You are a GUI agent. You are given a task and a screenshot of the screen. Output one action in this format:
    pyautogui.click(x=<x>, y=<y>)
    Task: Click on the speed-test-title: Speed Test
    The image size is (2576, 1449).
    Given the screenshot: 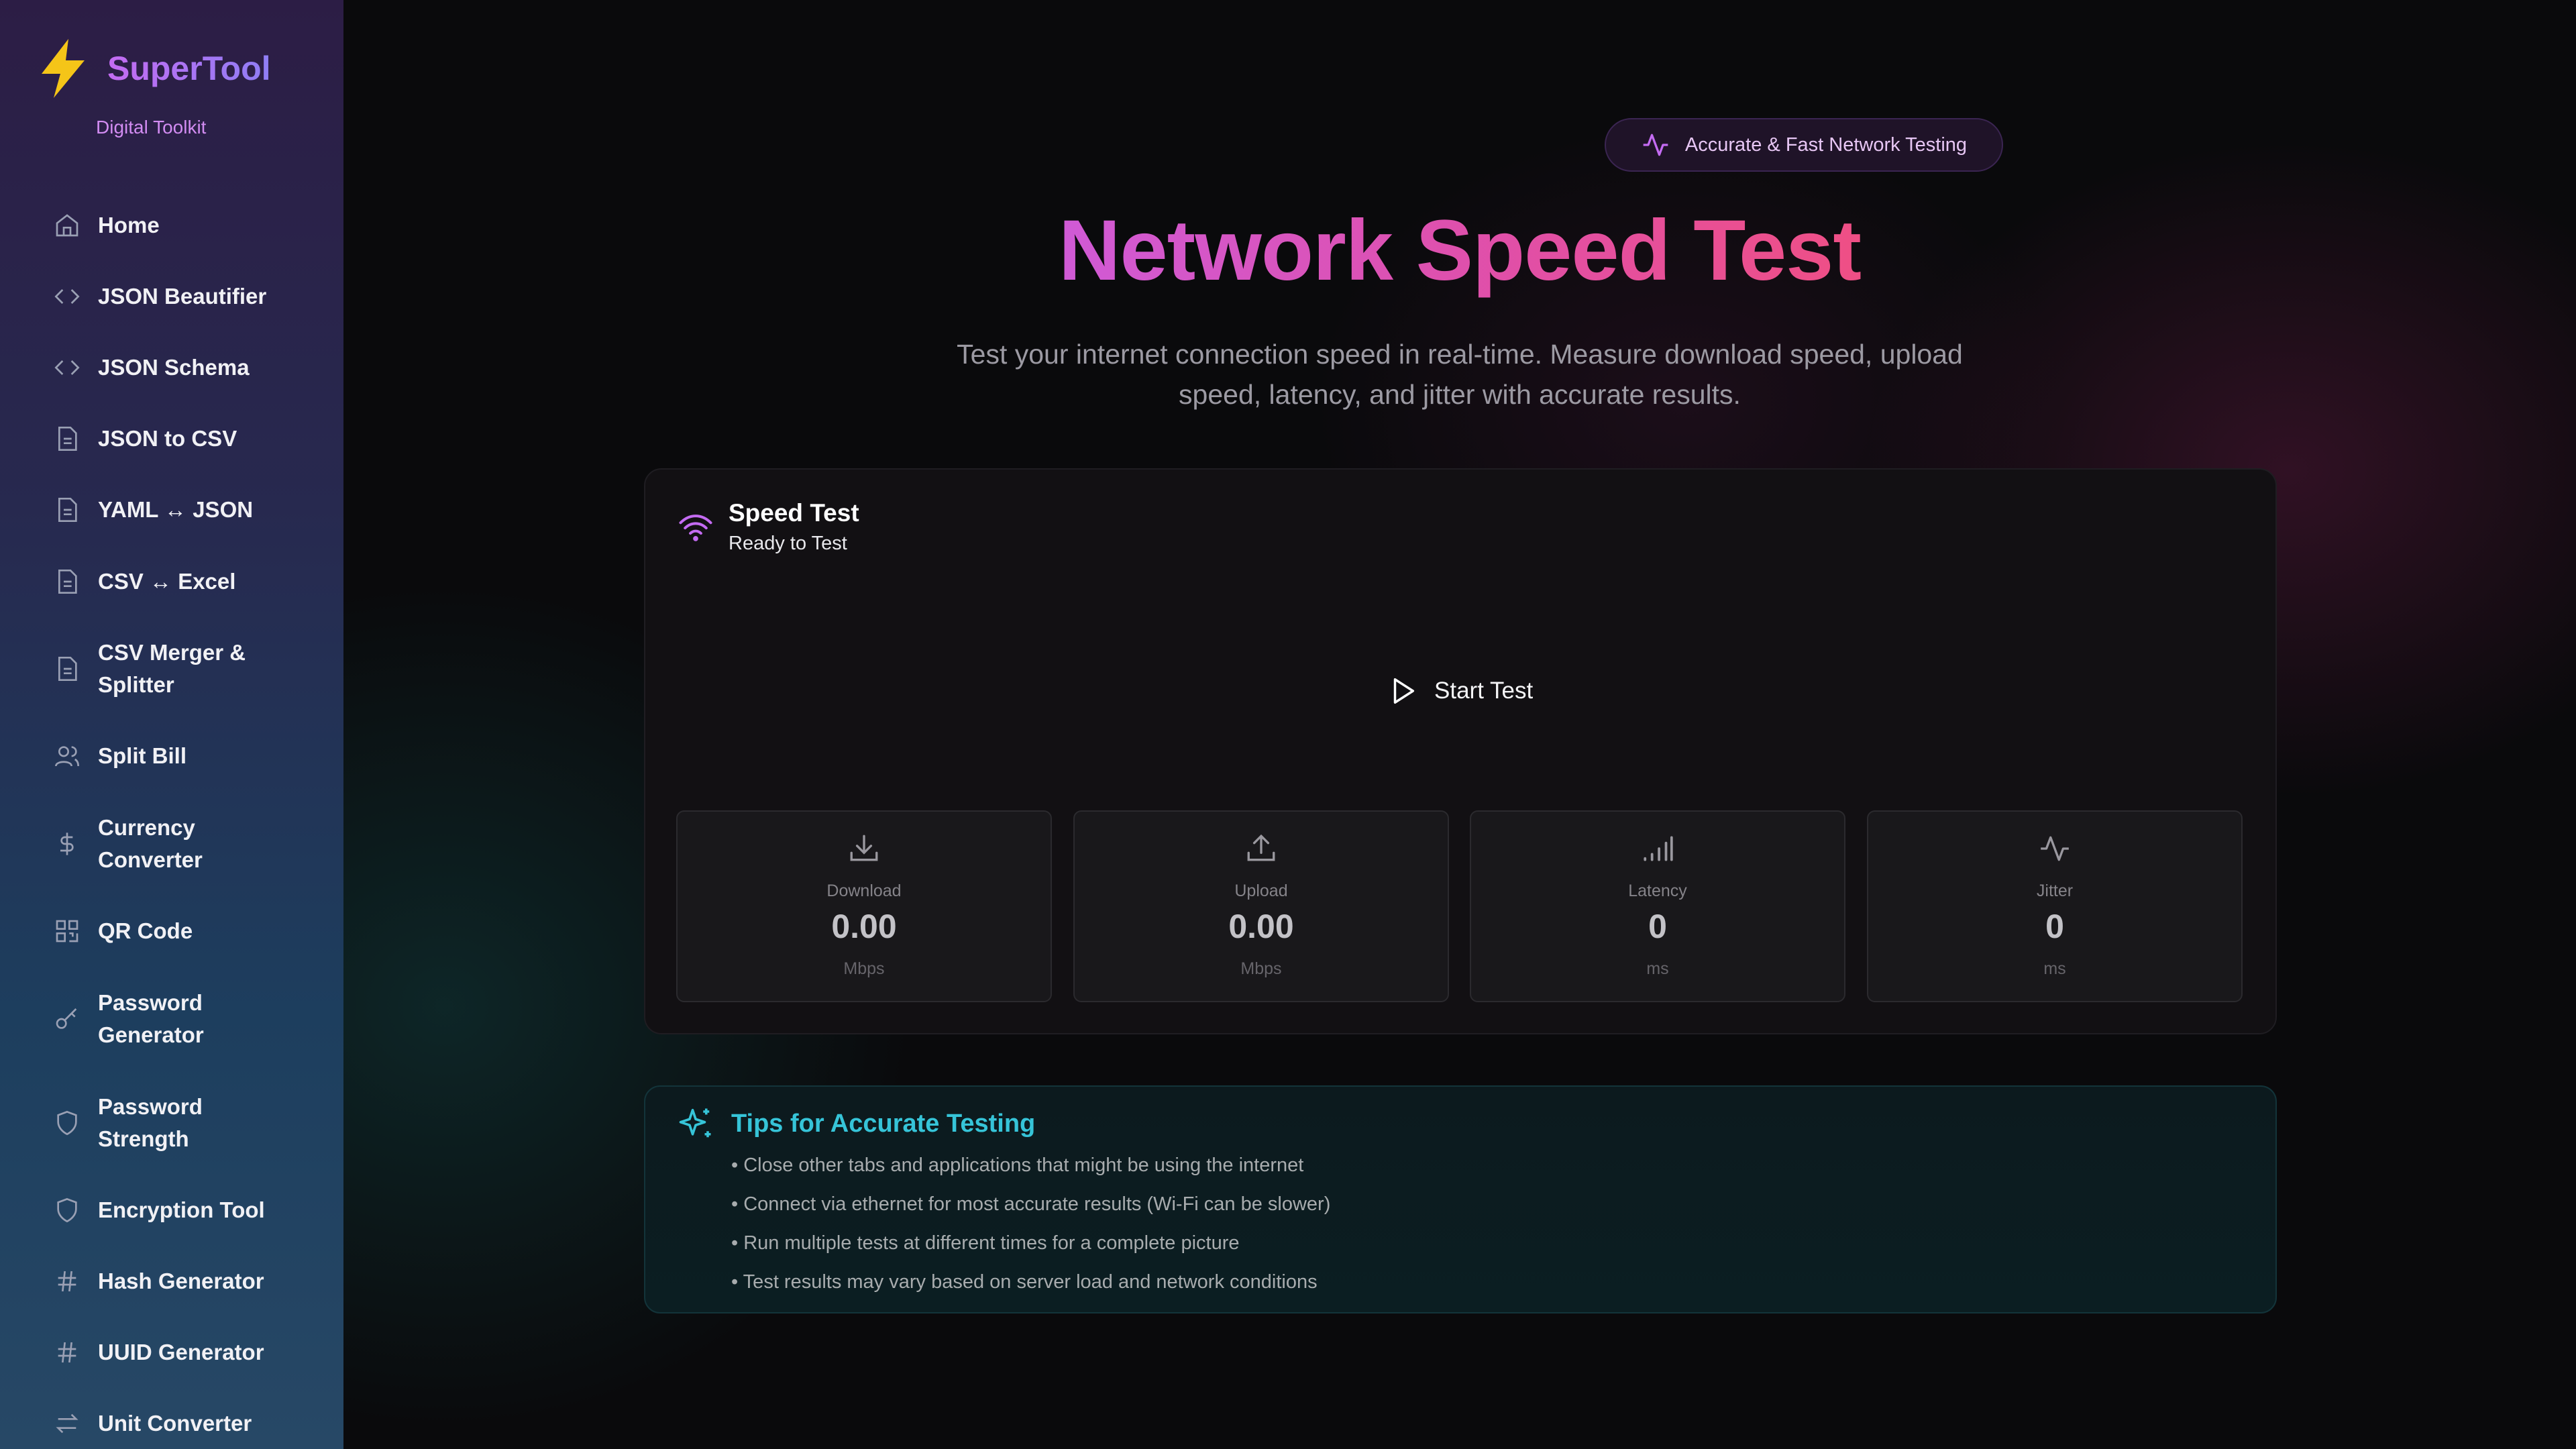 What is the action you would take?
    pyautogui.click(x=794, y=513)
    